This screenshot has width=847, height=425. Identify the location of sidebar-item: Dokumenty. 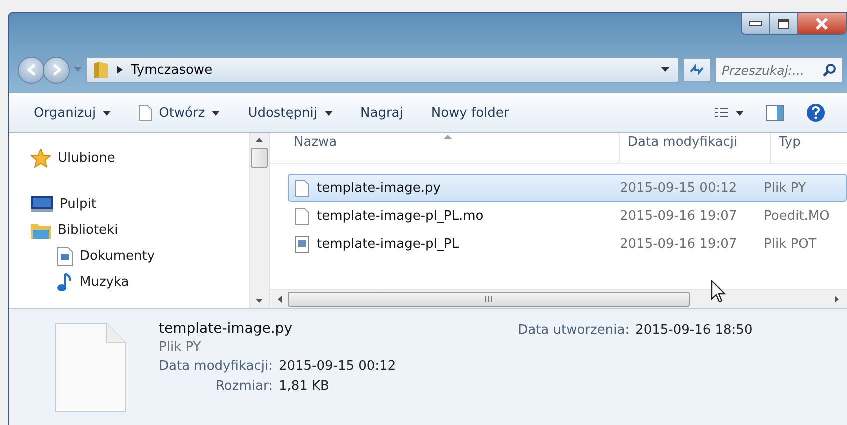
(129, 256).